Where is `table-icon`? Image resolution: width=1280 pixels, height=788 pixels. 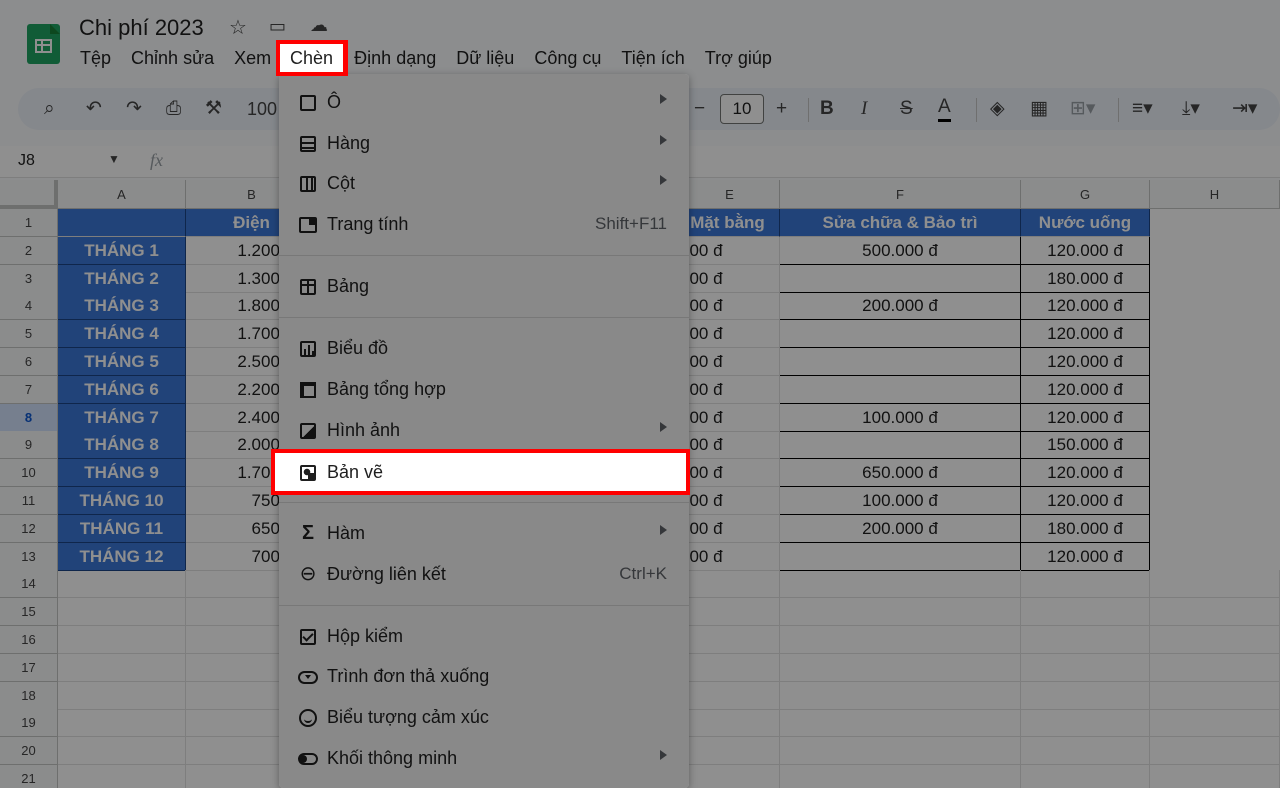 table-icon is located at coordinates (308, 286).